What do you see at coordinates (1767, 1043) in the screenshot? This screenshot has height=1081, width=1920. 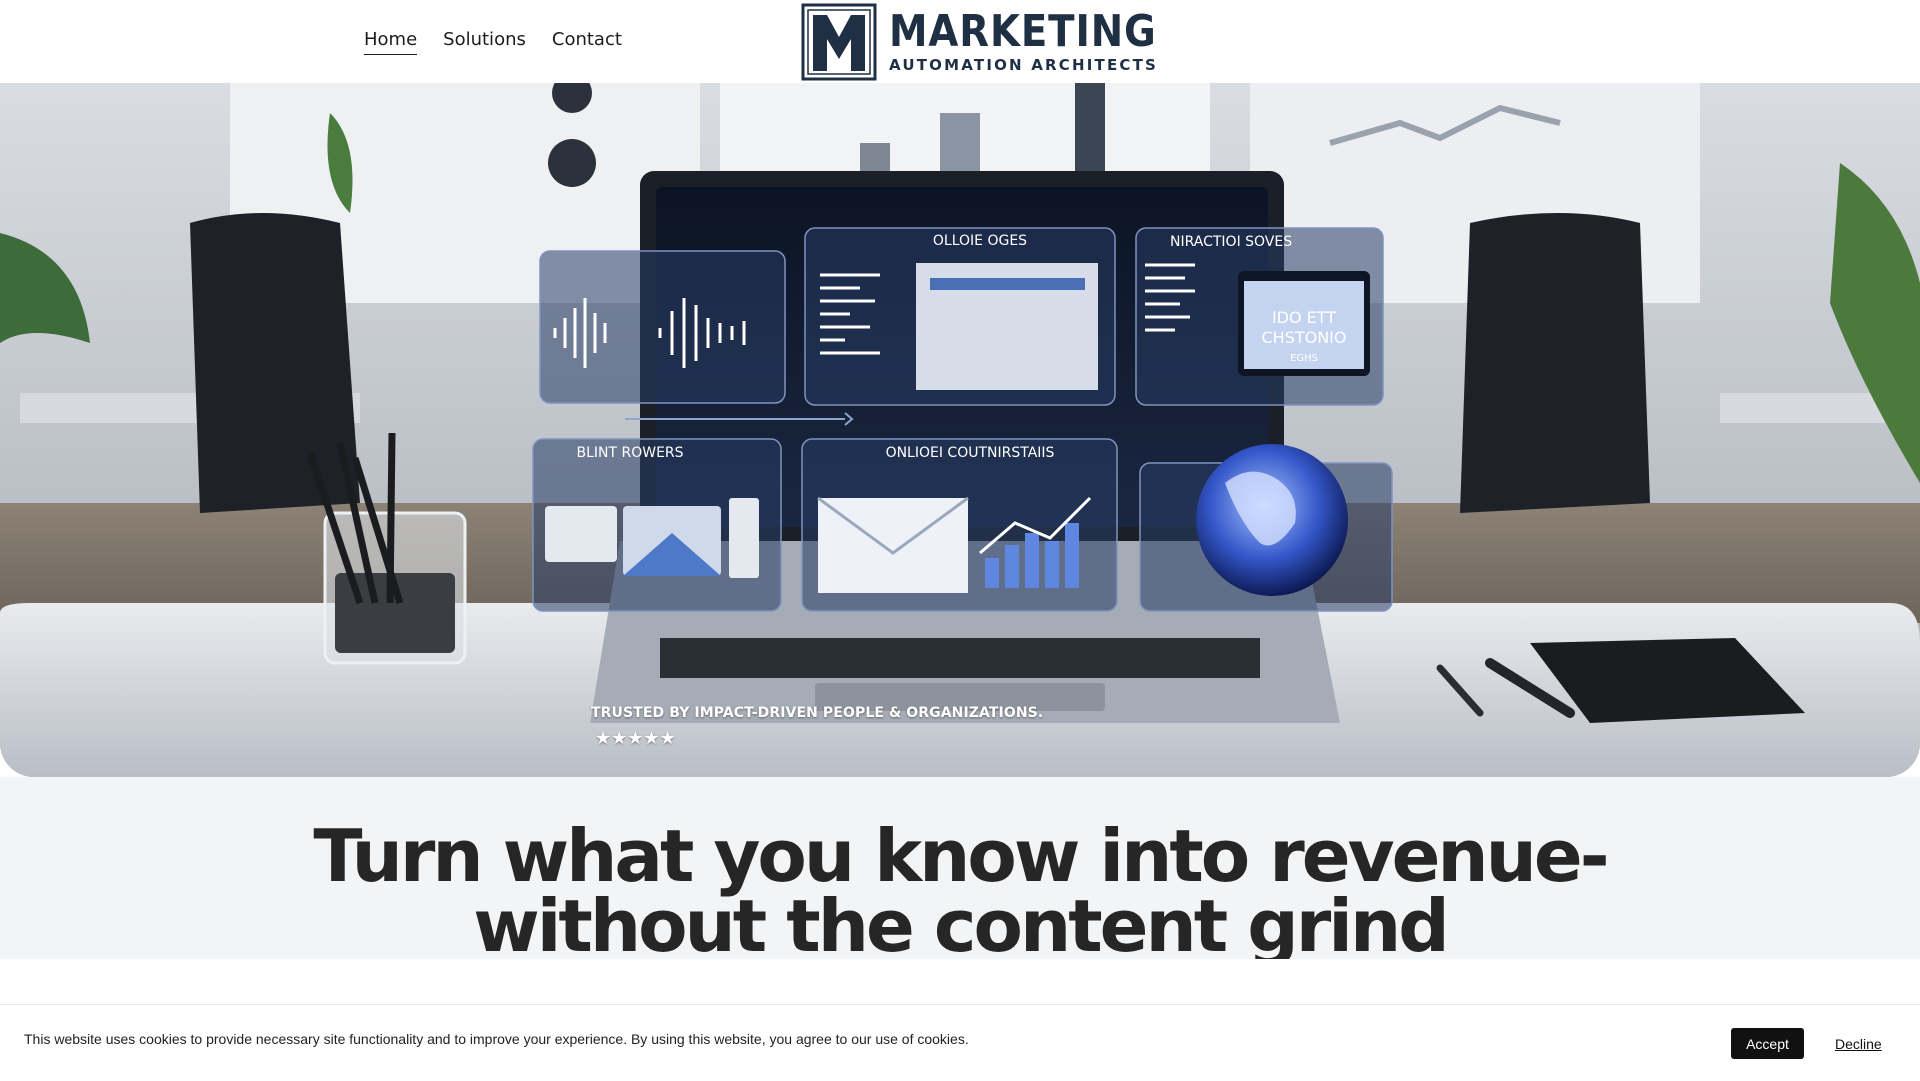 I see `accept-cookies-button: Accept` at bounding box center [1767, 1043].